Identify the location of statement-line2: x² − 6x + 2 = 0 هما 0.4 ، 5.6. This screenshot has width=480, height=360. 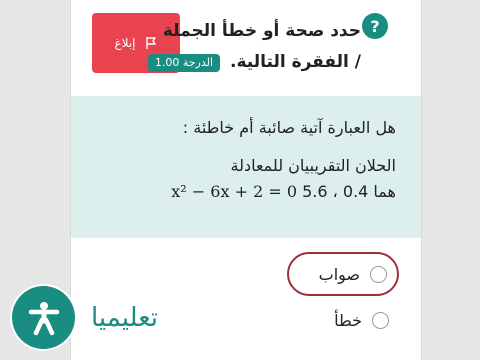
(283, 191).